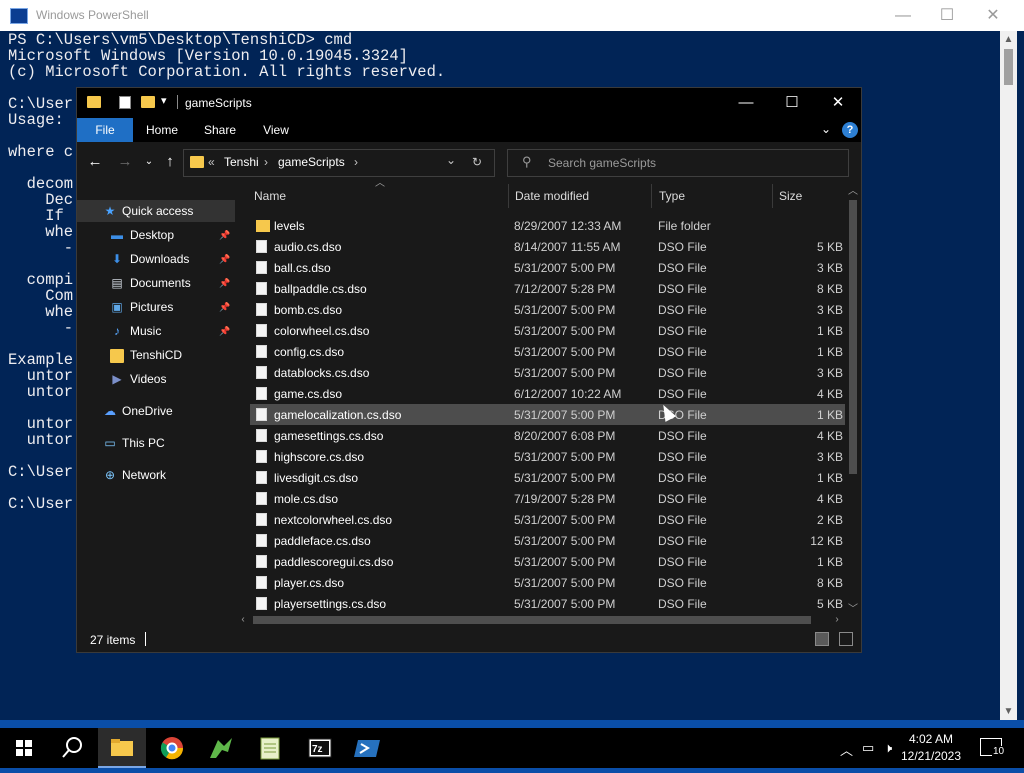 The width and height of the screenshot is (1024, 773). Describe the element at coordinates (156, 443) in the screenshot. I see `nav-this-pc: ▭ This PC` at that location.